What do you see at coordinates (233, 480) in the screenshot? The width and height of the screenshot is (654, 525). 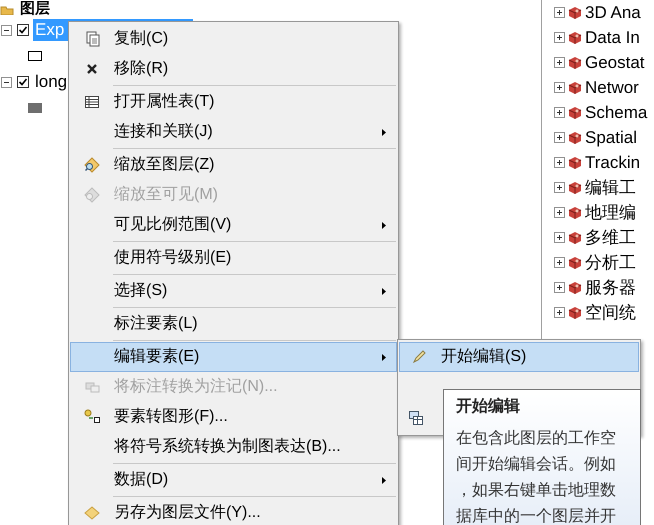 I see `menu-item: 数据(D)` at bounding box center [233, 480].